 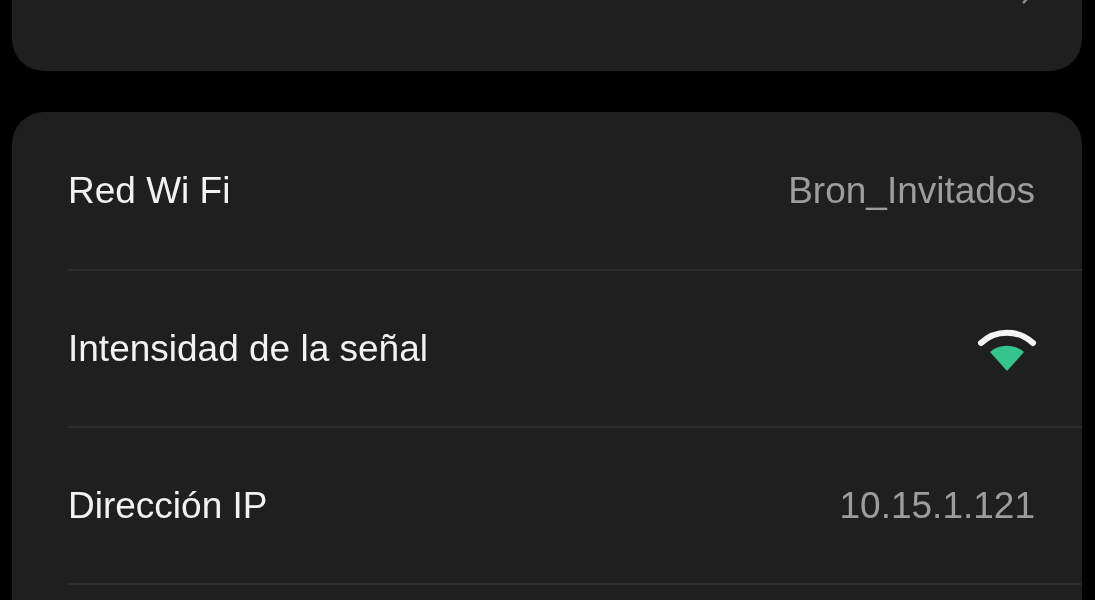 I want to click on setting-label: Dirección IP, so click(x=168, y=505).